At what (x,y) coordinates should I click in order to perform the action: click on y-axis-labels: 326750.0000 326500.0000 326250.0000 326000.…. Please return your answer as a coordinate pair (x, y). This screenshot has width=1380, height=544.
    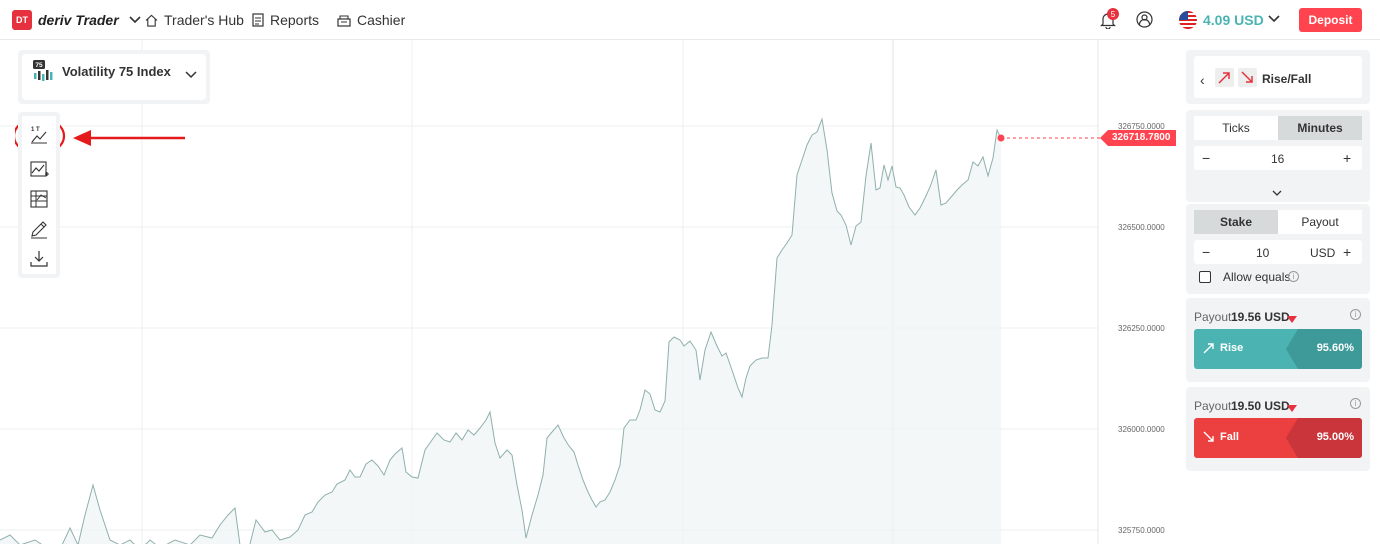
    Looking at the image, I should click on (1141, 328).